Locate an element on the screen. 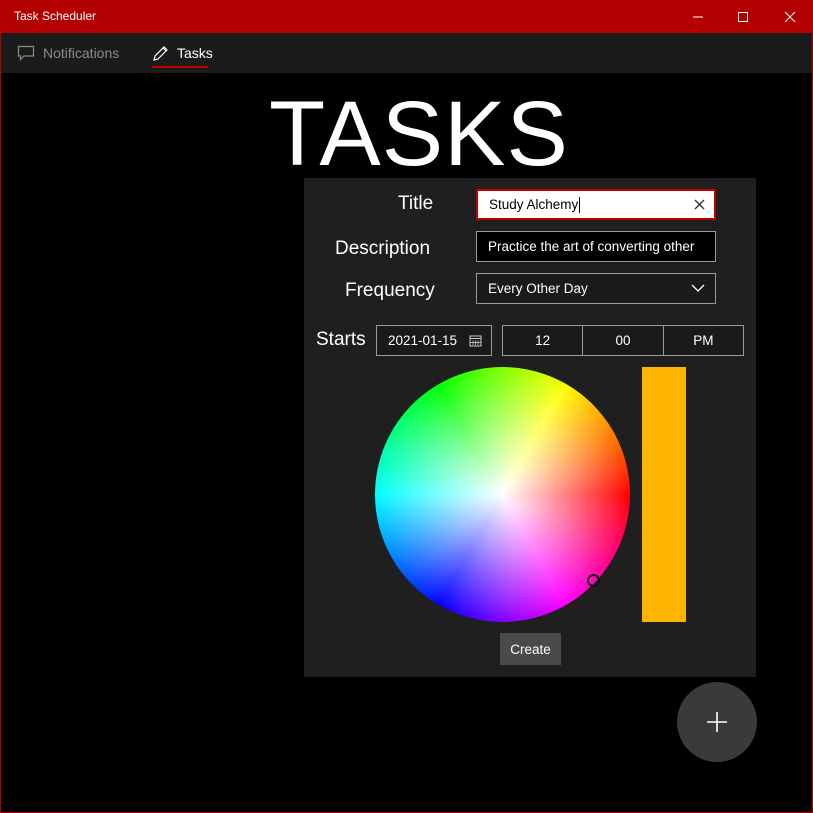 Image resolution: width=813 pixels, height=813 pixels. plus-icon is located at coordinates (717, 722).